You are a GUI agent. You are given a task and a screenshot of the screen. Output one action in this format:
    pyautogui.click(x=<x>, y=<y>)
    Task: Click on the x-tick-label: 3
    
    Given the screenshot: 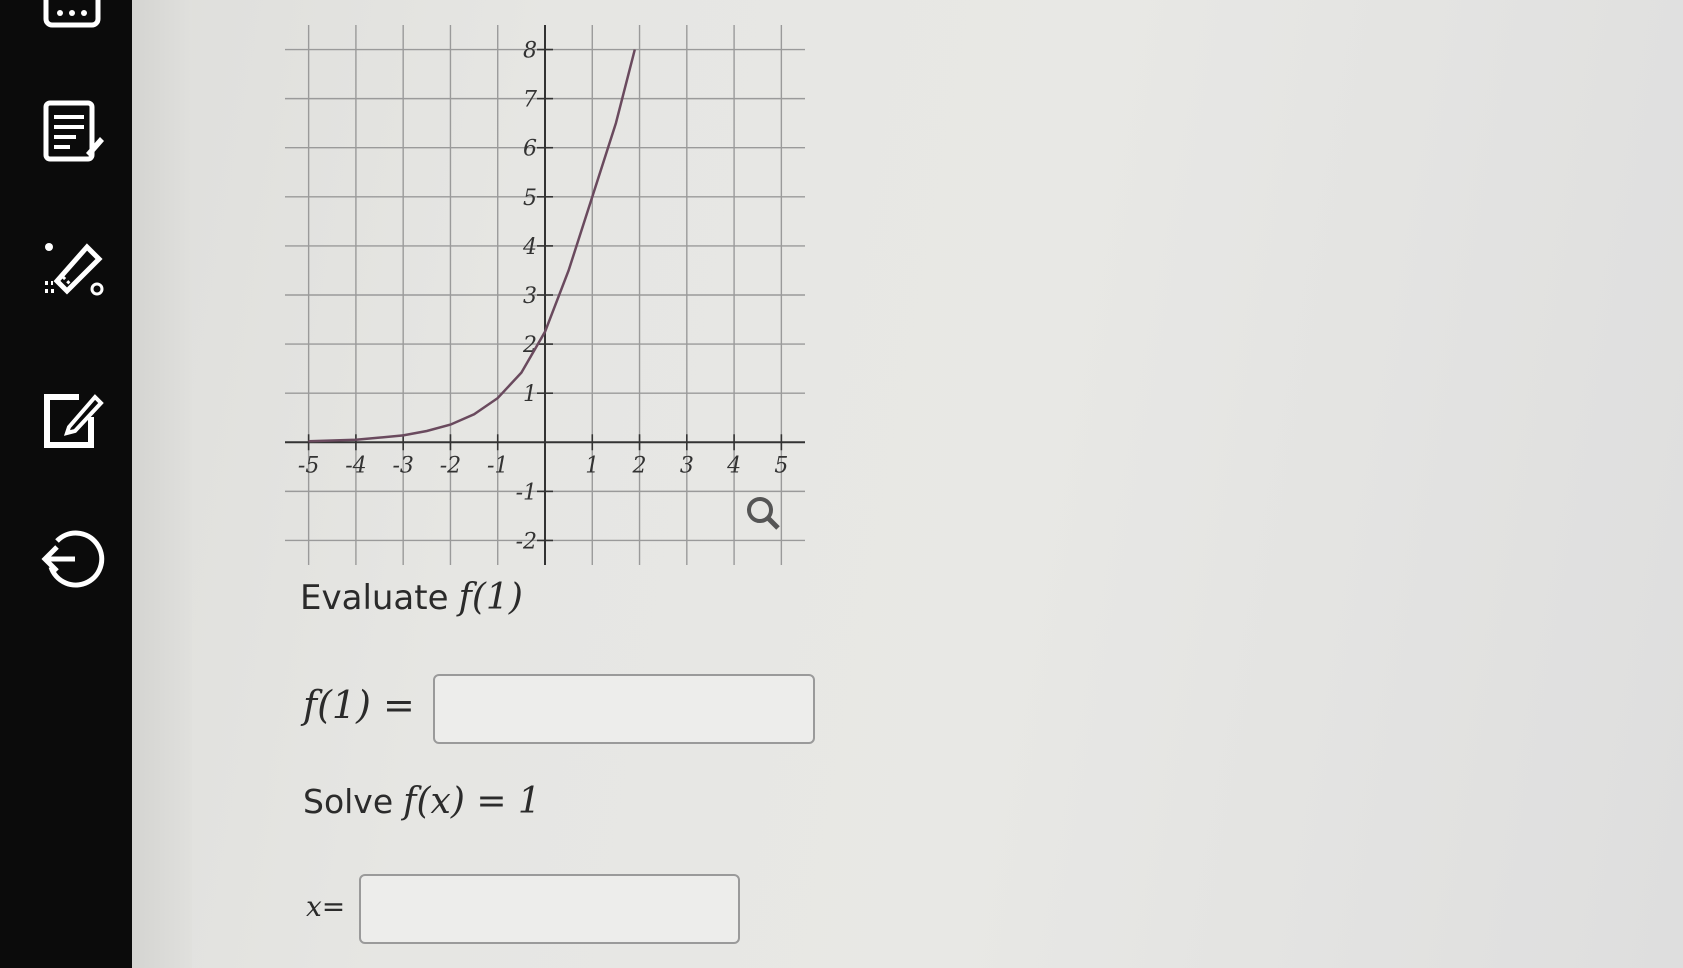 What is the action you would take?
    pyautogui.click(x=687, y=465)
    